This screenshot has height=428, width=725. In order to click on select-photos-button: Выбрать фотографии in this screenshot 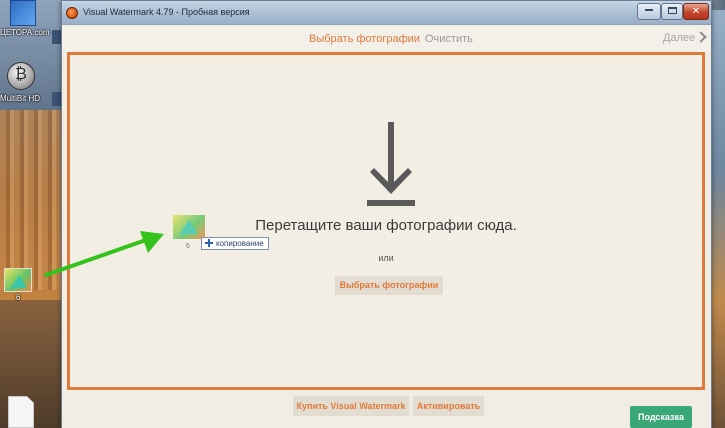, I will do `click(389, 285)`.